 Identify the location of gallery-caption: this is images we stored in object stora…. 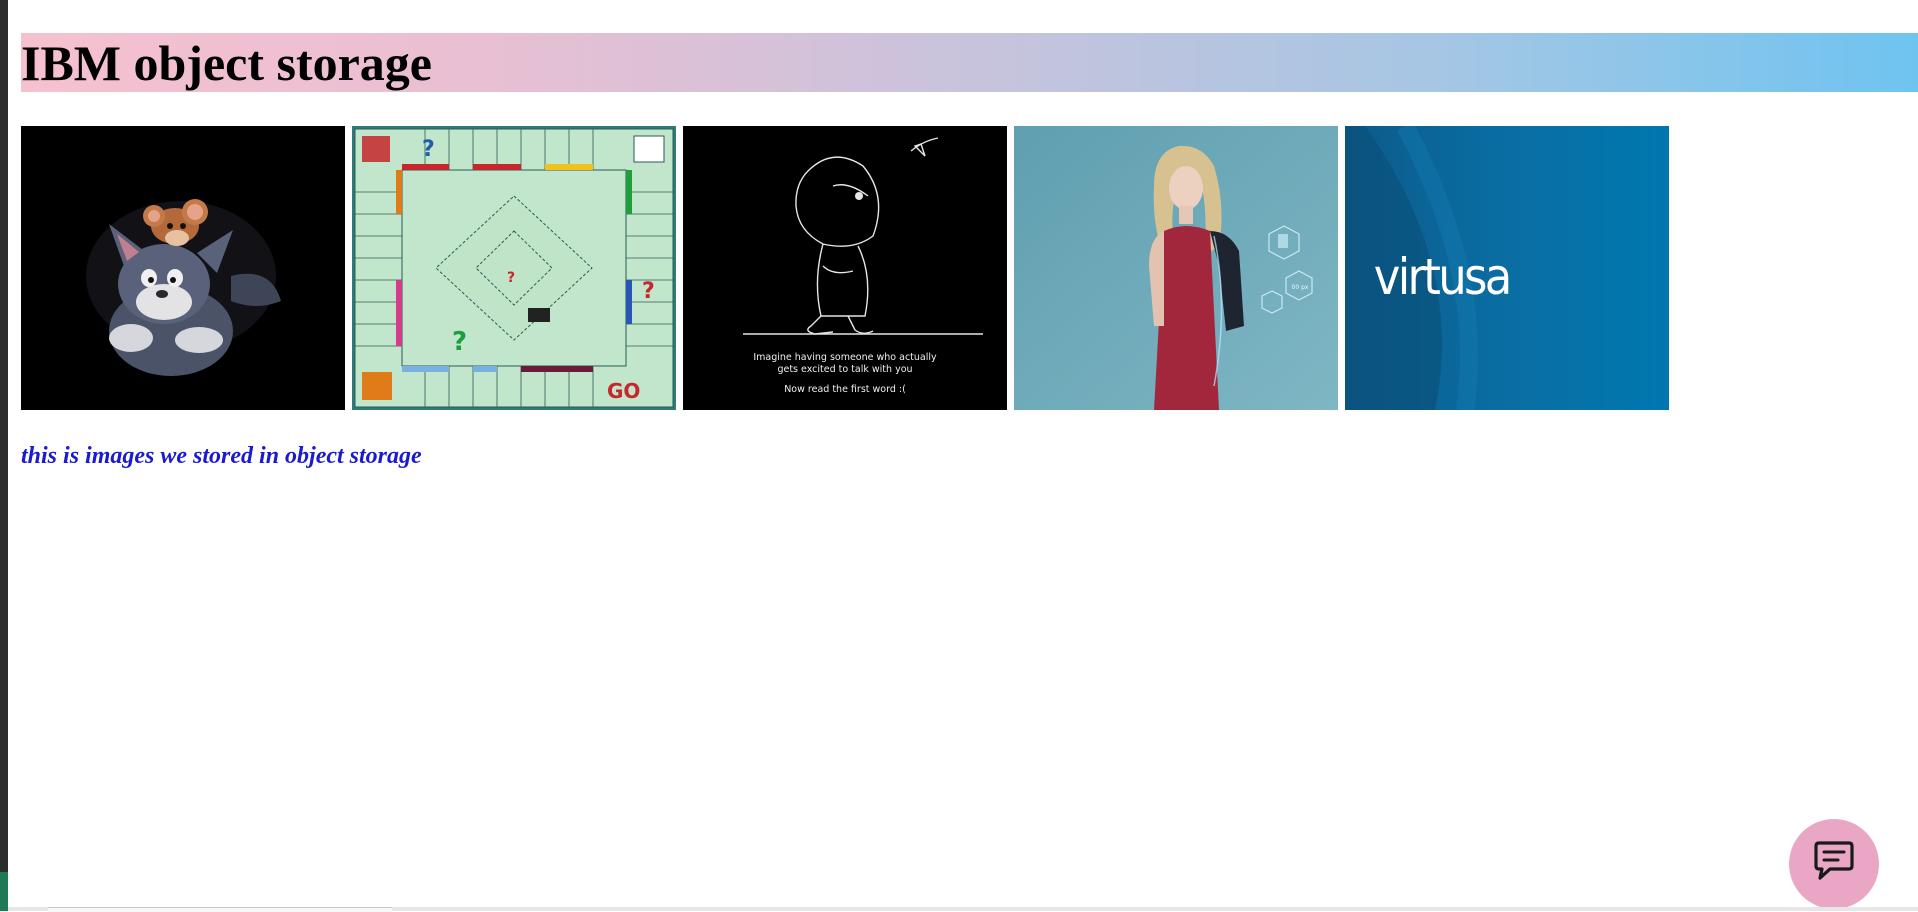
(221, 456).